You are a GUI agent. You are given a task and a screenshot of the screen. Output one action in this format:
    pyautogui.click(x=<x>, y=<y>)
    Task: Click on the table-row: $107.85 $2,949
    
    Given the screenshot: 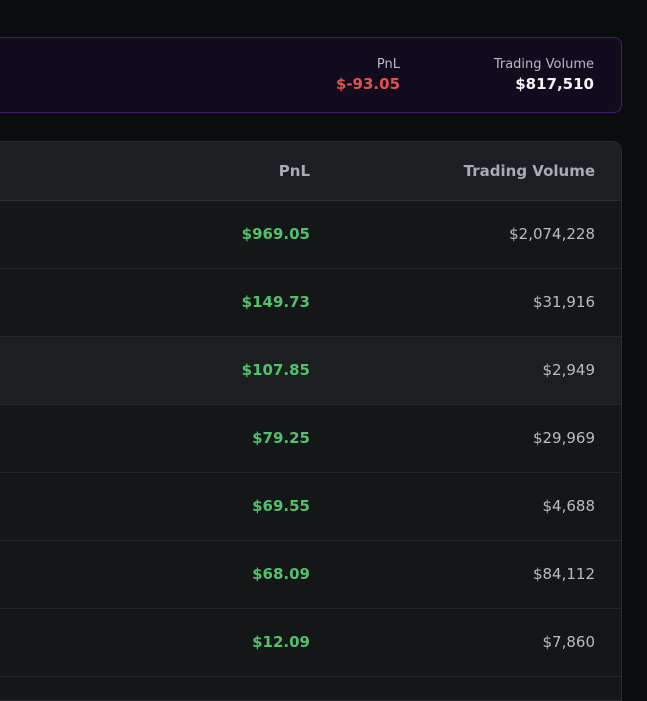 What is the action you would take?
    pyautogui.click(x=310, y=371)
    